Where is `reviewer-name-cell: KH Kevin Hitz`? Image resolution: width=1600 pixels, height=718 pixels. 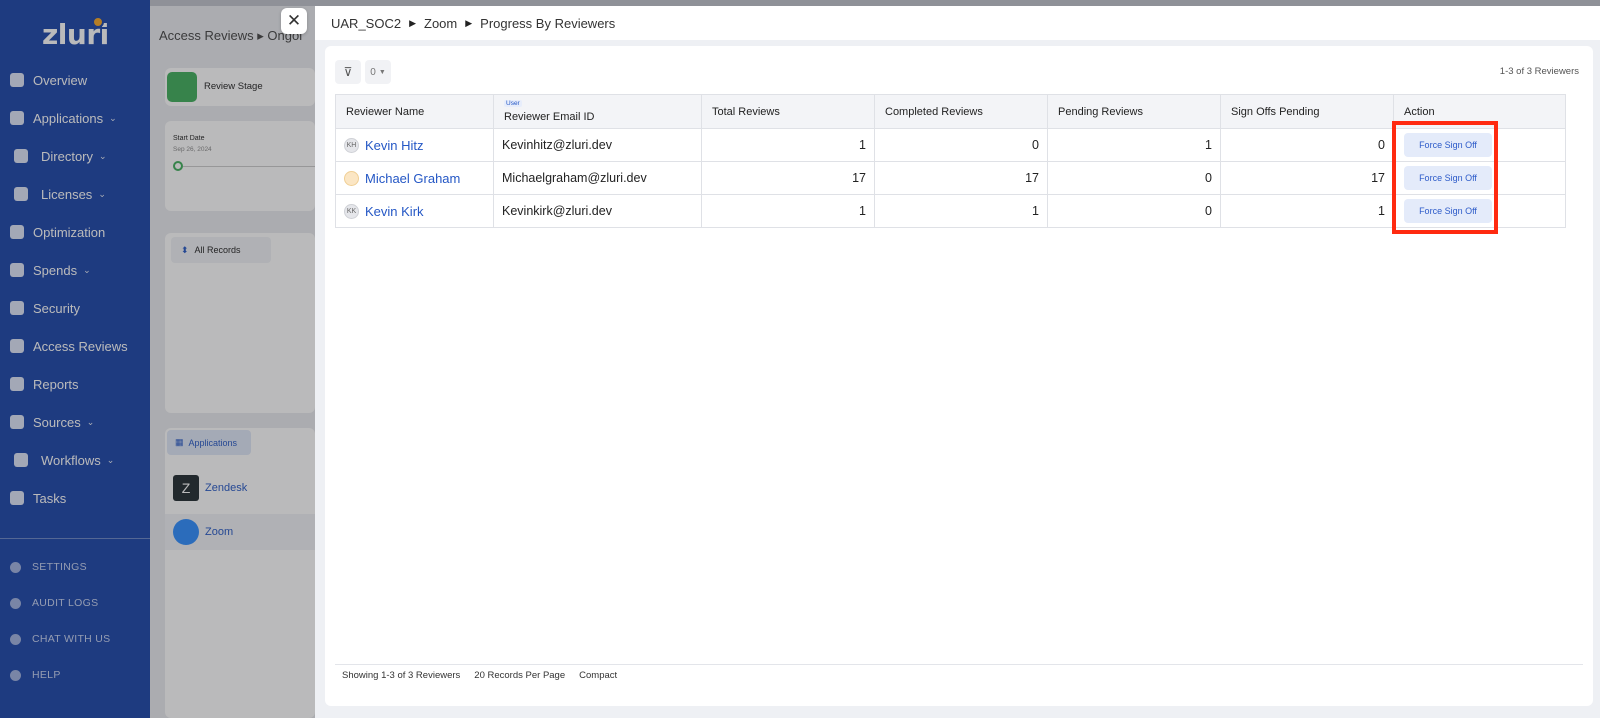
reviewer-name-cell: KH Kevin Hitz is located at coordinates (414, 145).